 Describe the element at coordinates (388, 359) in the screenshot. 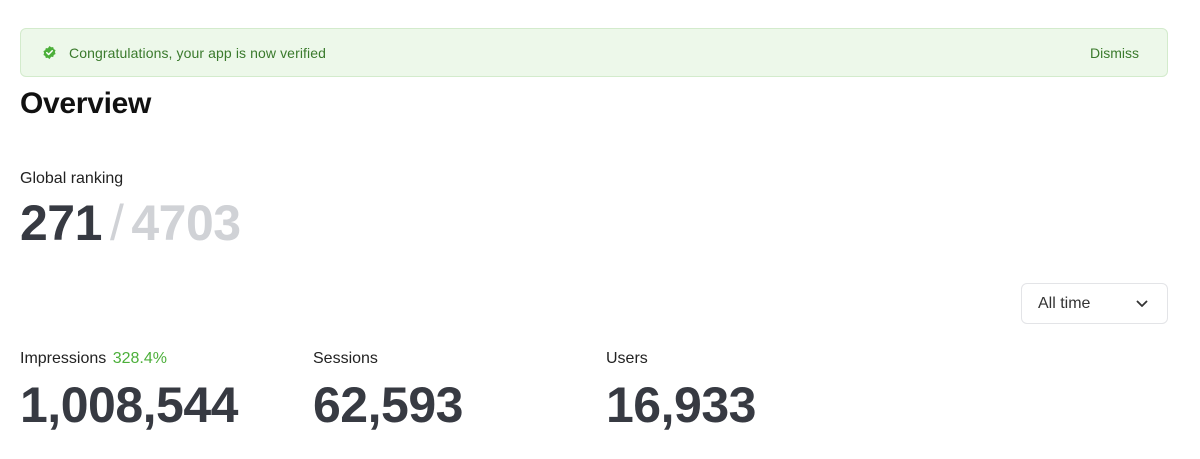

I see `stat-label: Sessions` at that location.